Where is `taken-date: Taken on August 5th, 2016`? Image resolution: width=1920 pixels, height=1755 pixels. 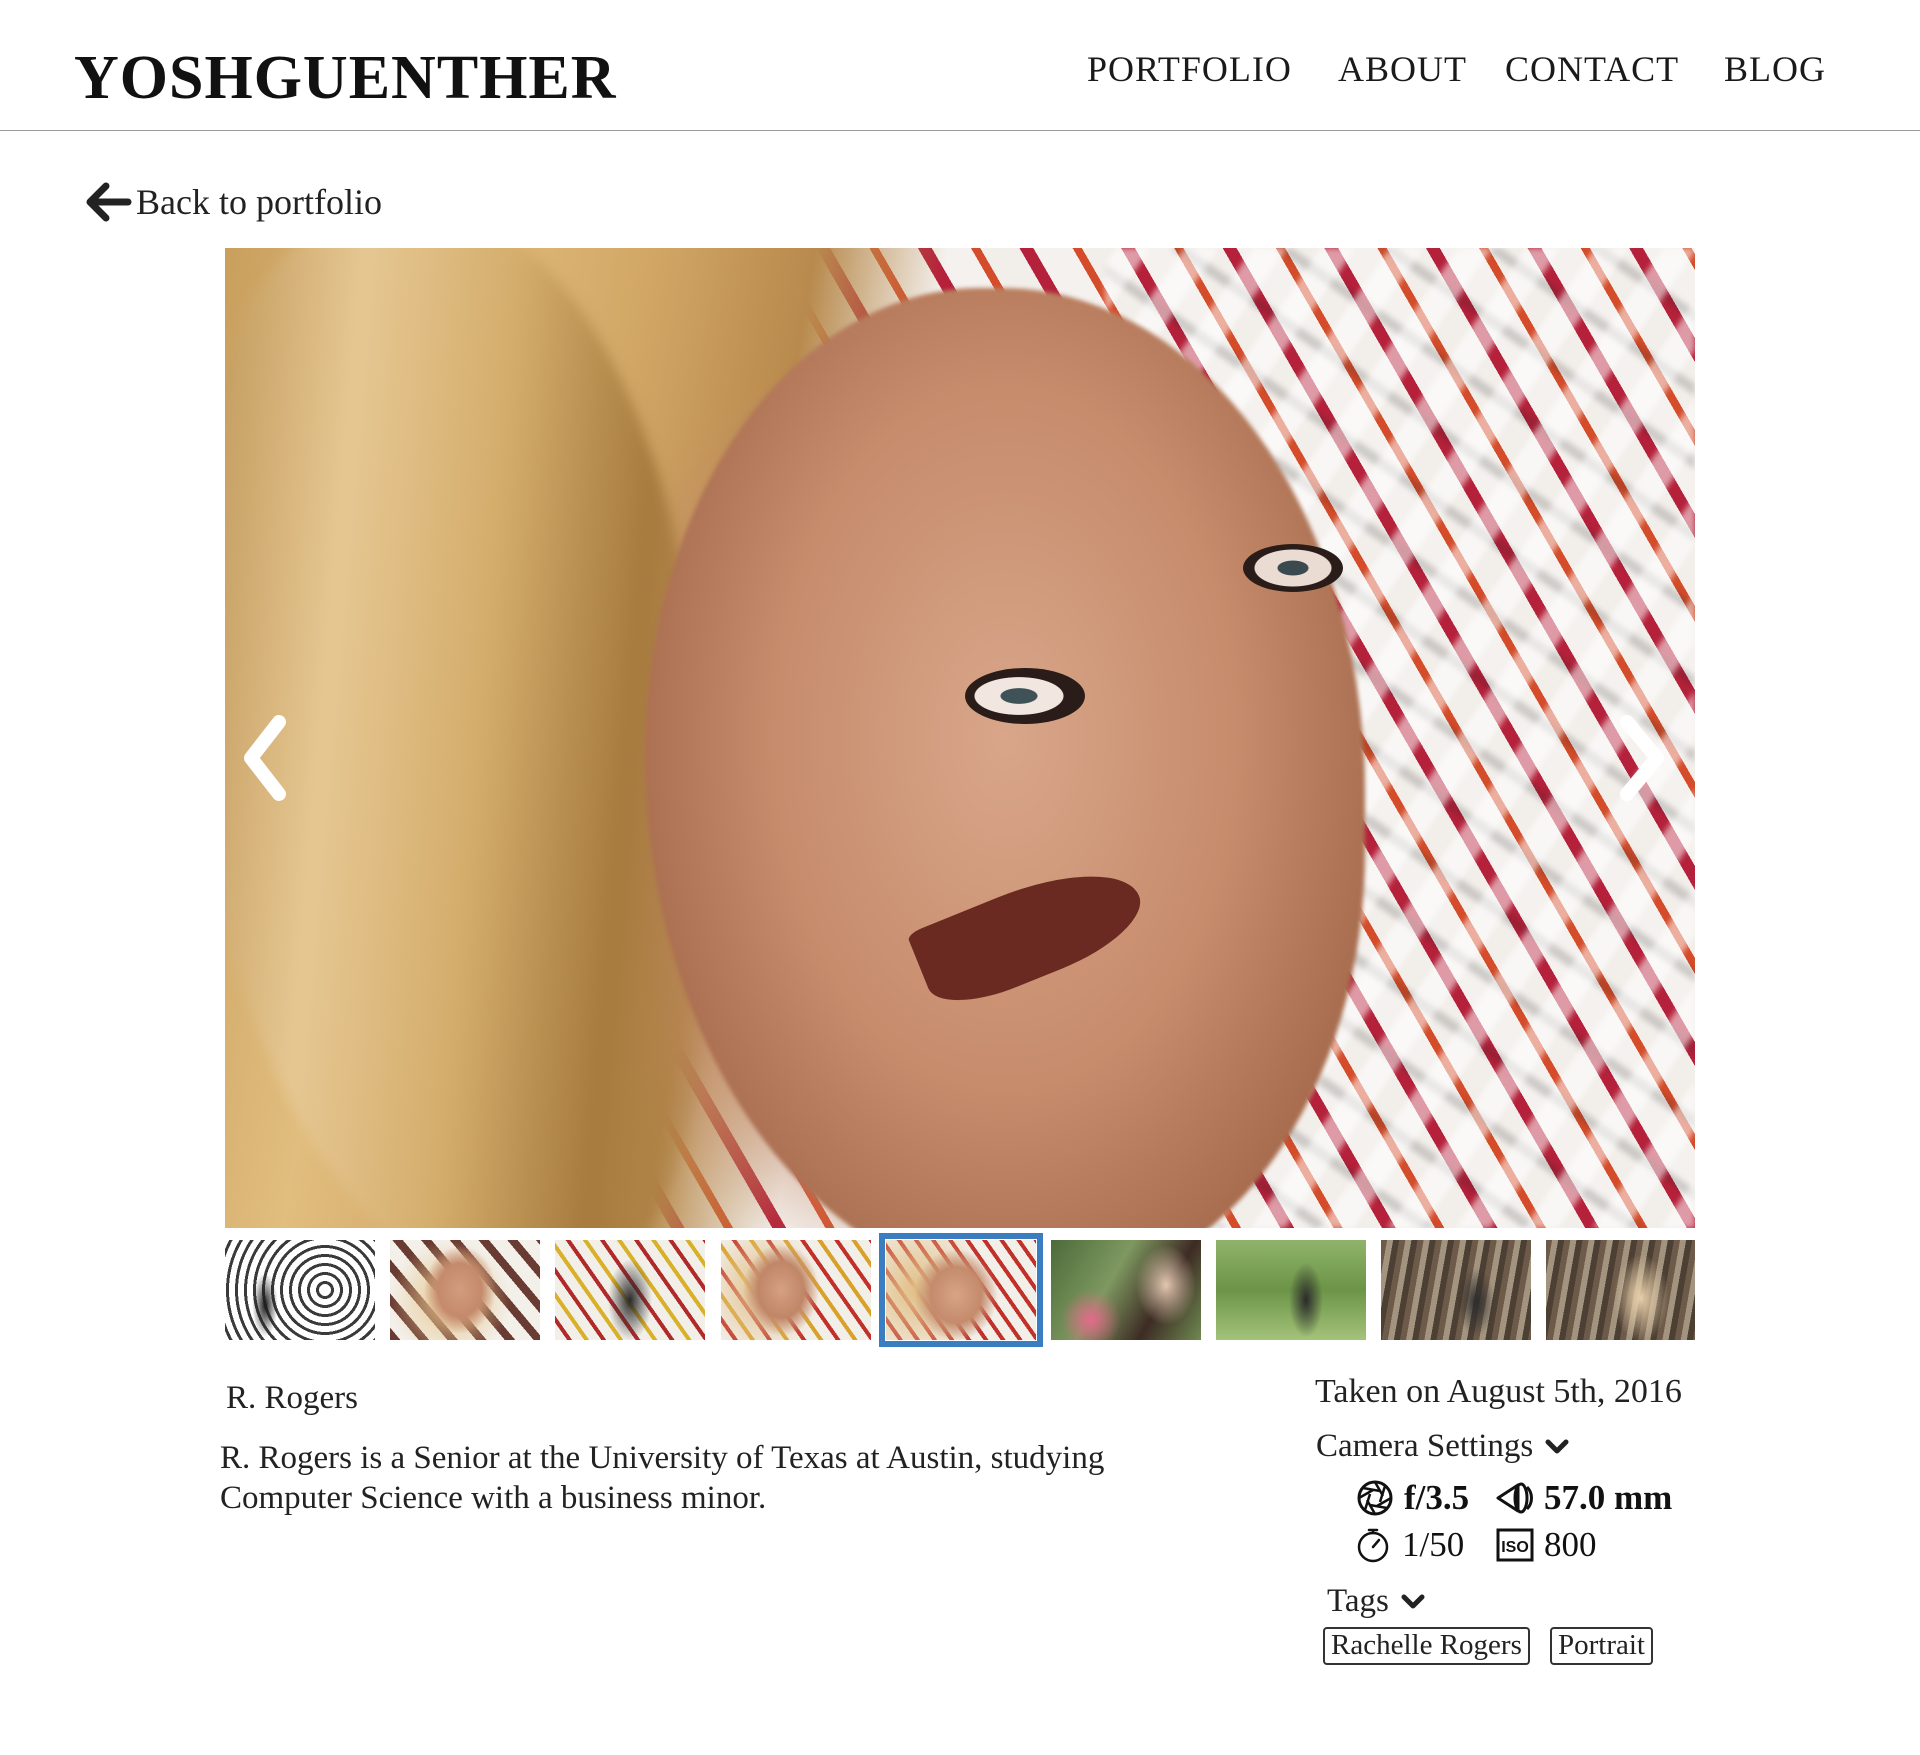
taken-date: Taken on August 5th, 2016 is located at coordinates (1498, 1391).